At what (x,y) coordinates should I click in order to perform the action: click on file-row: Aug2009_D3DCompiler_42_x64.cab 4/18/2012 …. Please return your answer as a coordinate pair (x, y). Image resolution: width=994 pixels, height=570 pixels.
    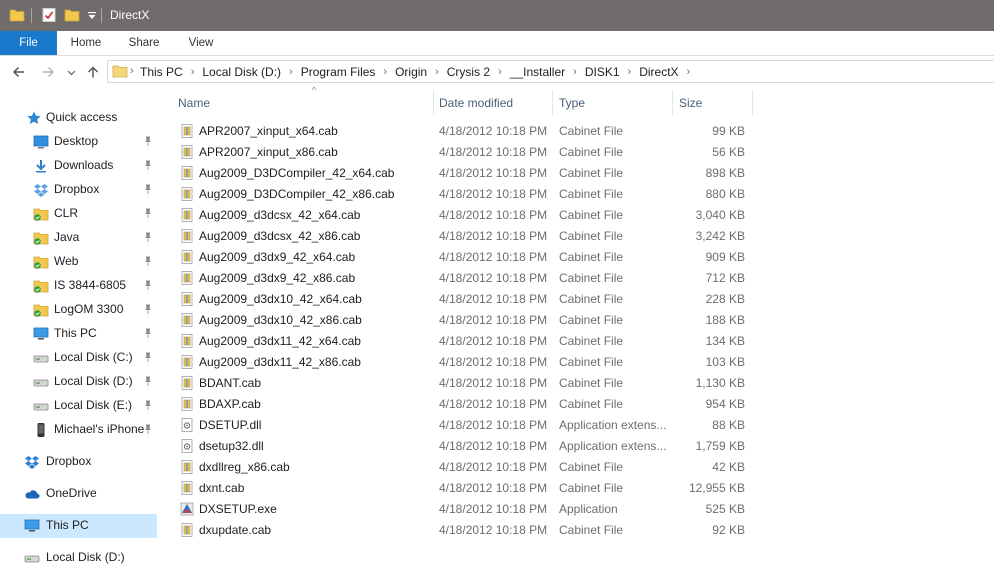
    Looking at the image, I should click on (584, 173).